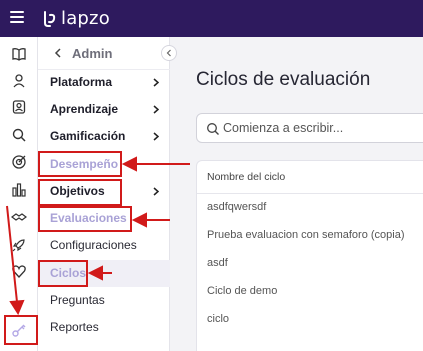  Describe the element at coordinates (283, 79) in the screenshot. I see `page-title: Ciclos de evaluación` at that location.